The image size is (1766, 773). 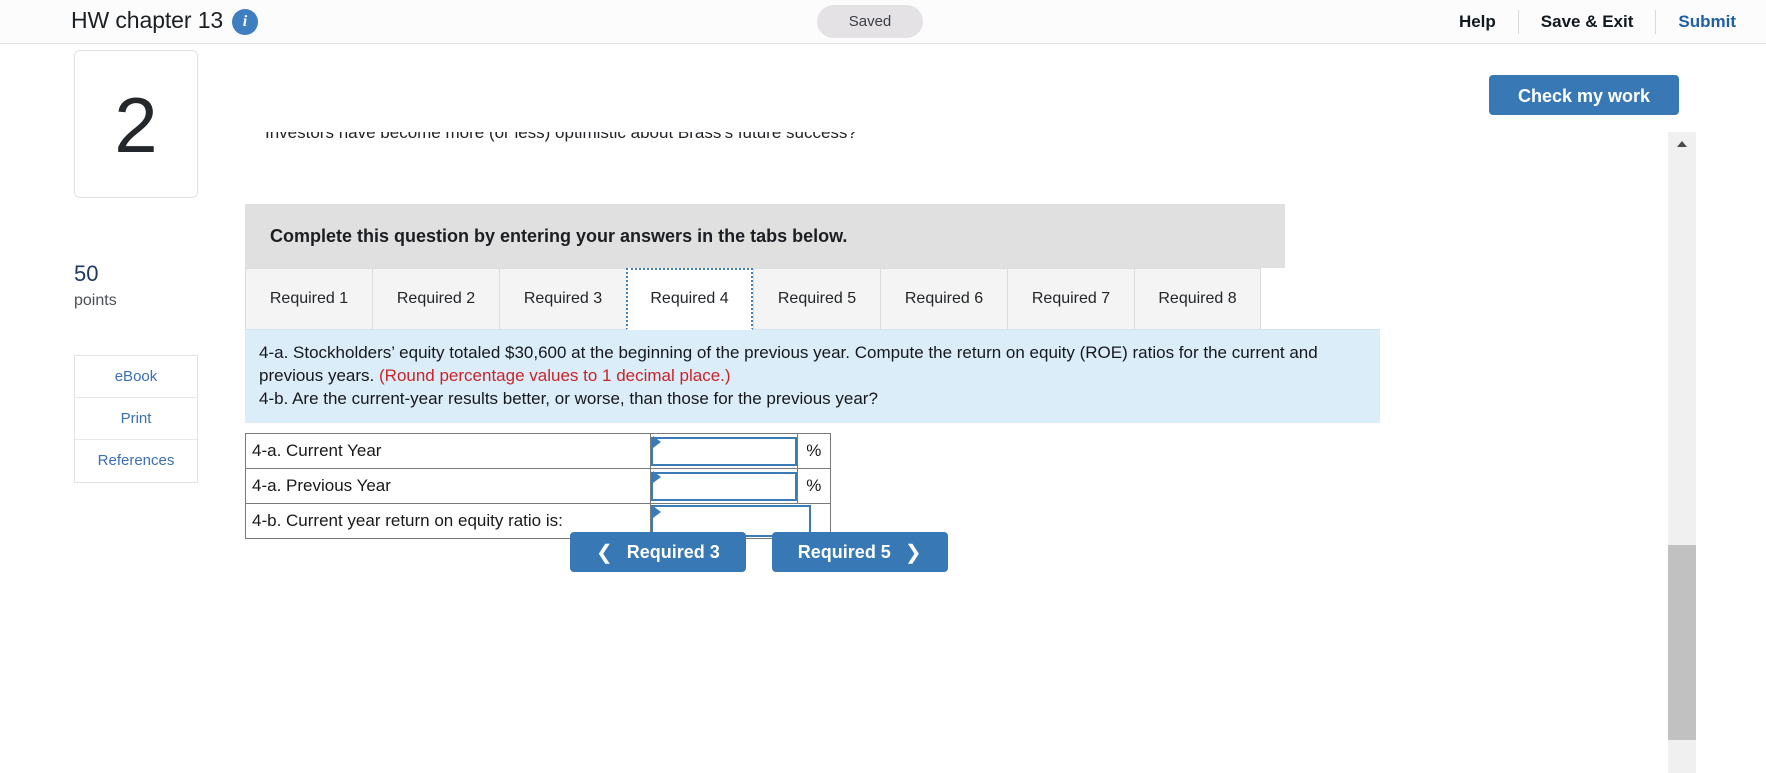 I want to click on save-status-badge: Saved, so click(x=870, y=21).